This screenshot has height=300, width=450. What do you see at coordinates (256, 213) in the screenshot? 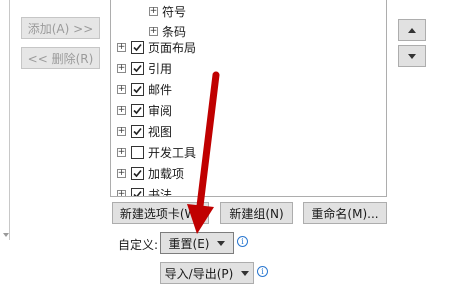
I see `new-group-button: 新建组(N)` at bounding box center [256, 213].